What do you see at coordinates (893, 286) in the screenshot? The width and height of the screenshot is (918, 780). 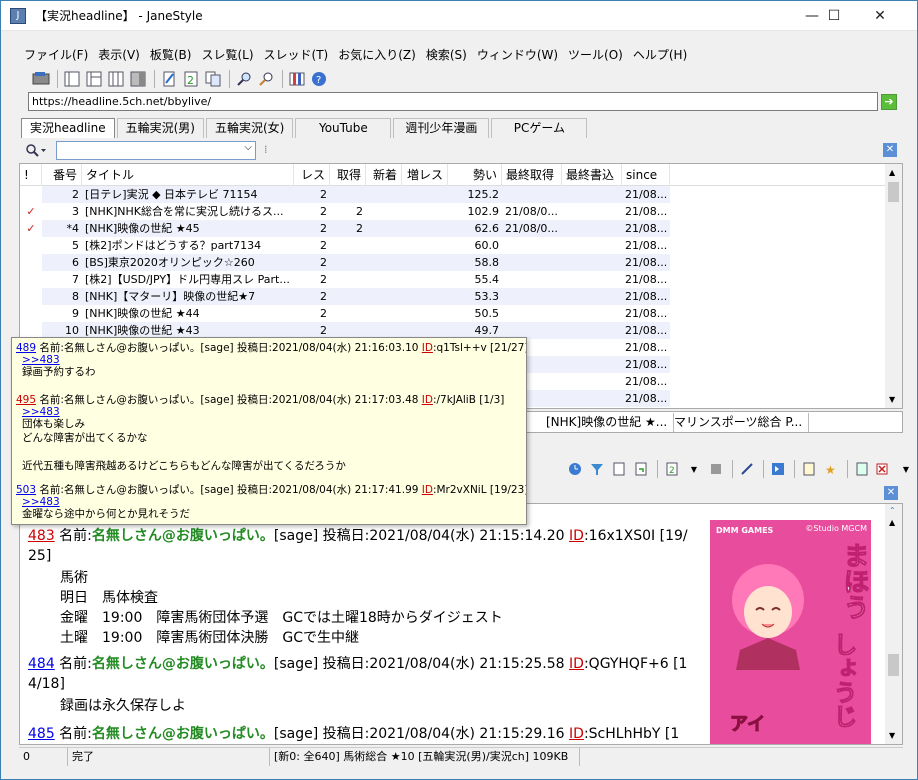 I see `vertical-scrollbar: ▲ ▼` at bounding box center [893, 286].